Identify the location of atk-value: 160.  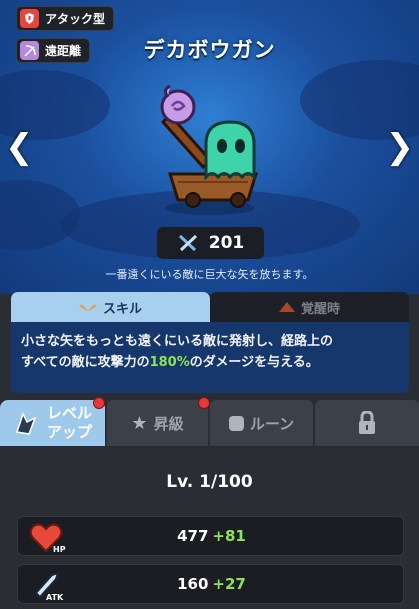
(193, 584).